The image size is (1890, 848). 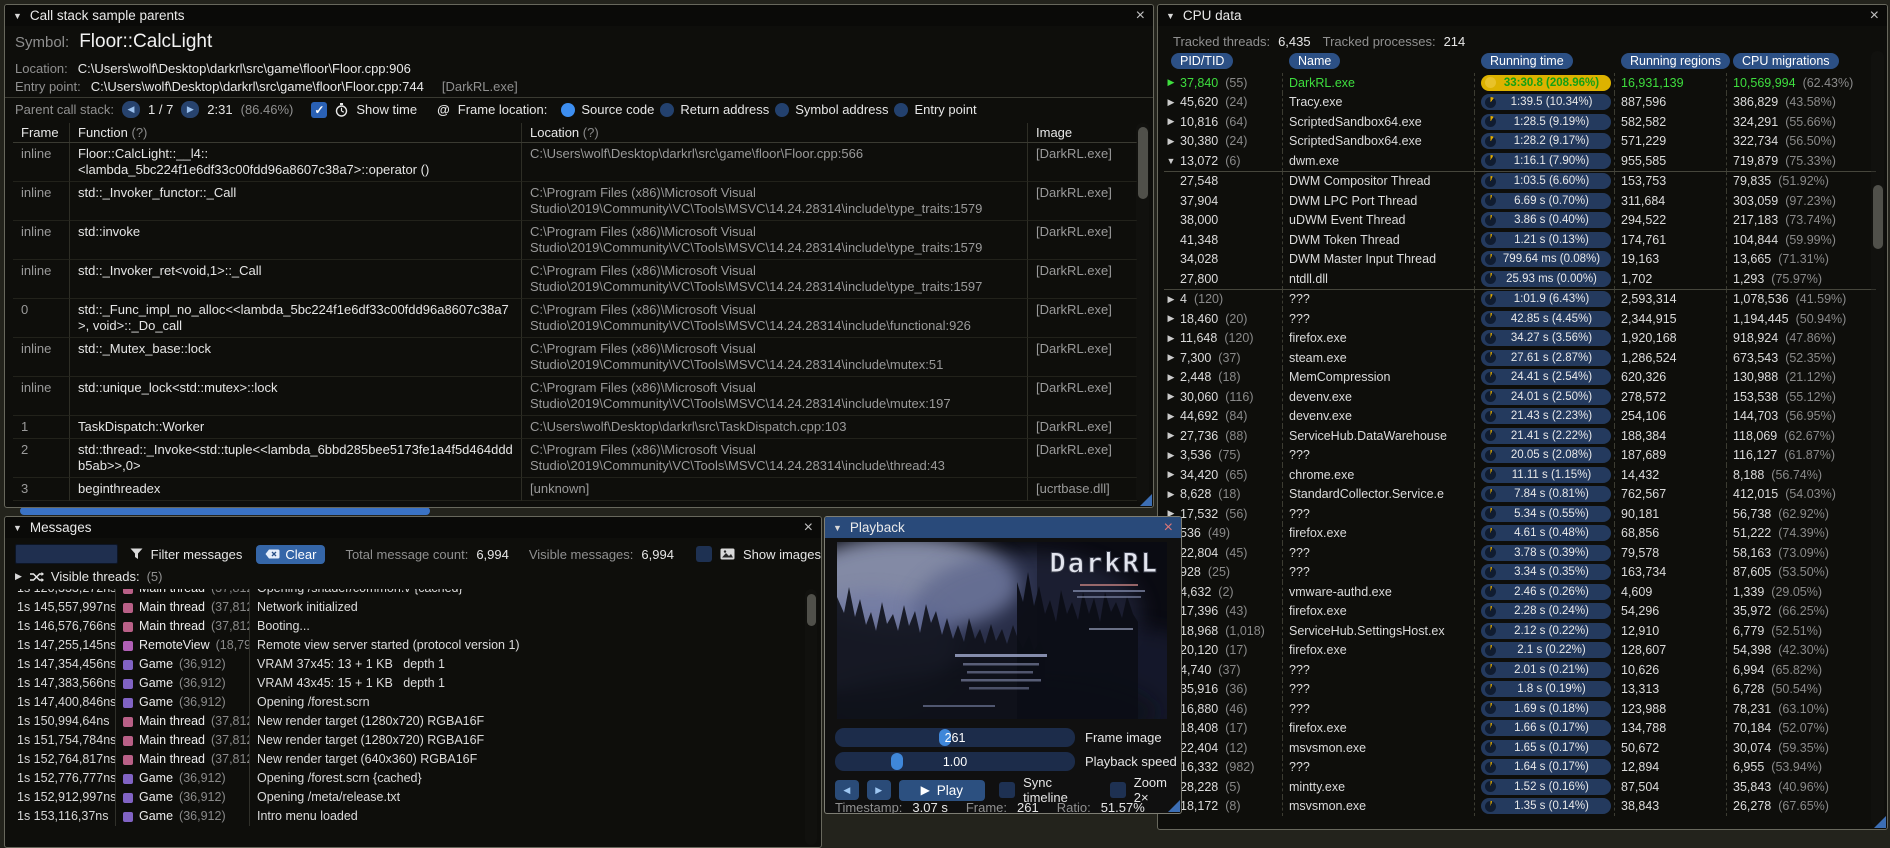 What do you see at coordinates (1223, 161) in the screenshot?
I see `pid-cell: ▼ 13,072 (6)` at bounding box center [1223, 161].